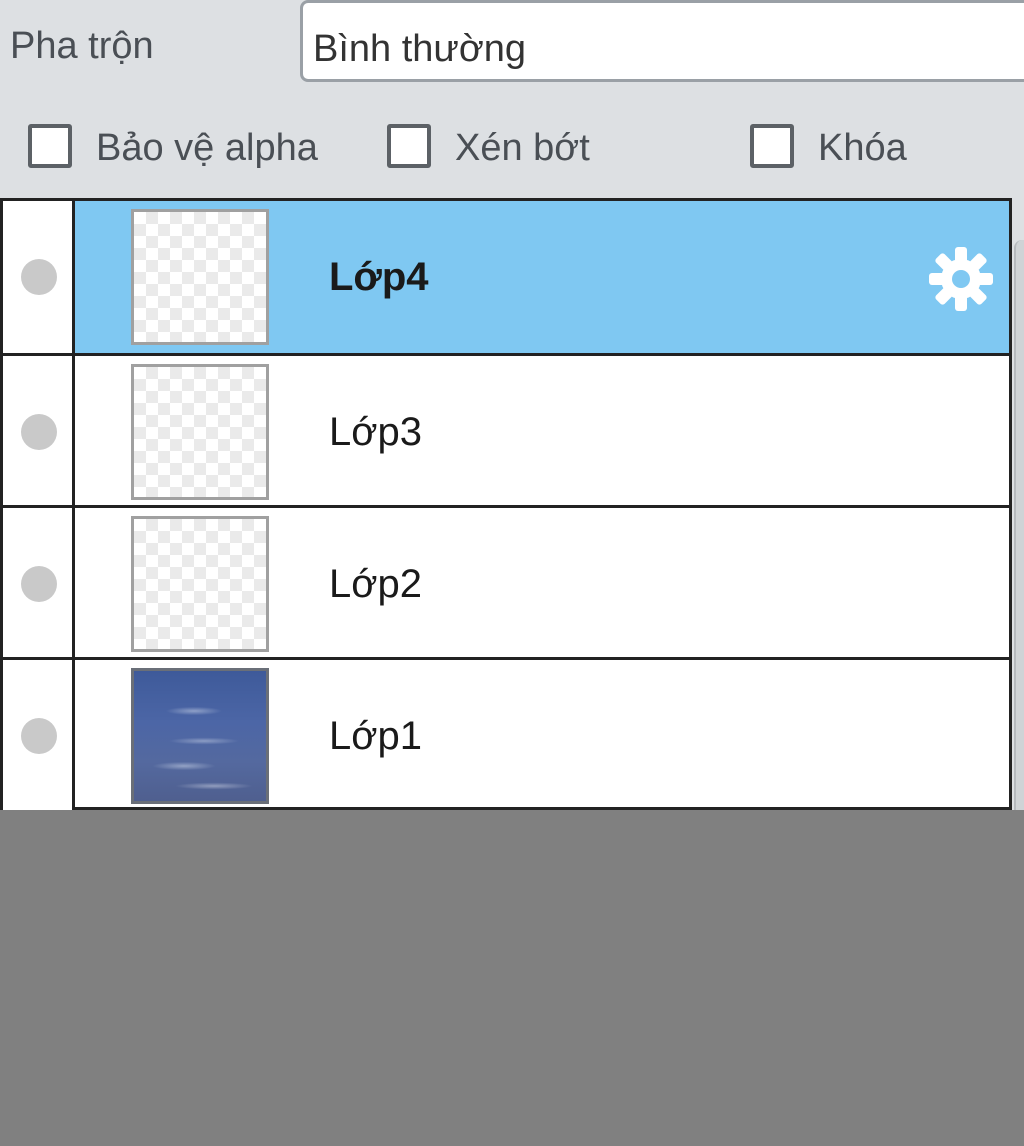 The image size is (1024, 1146). What do you see at coordinates (961, 279) in the screenshot?
I see `gear-icon` at bounding box center [961, 279].